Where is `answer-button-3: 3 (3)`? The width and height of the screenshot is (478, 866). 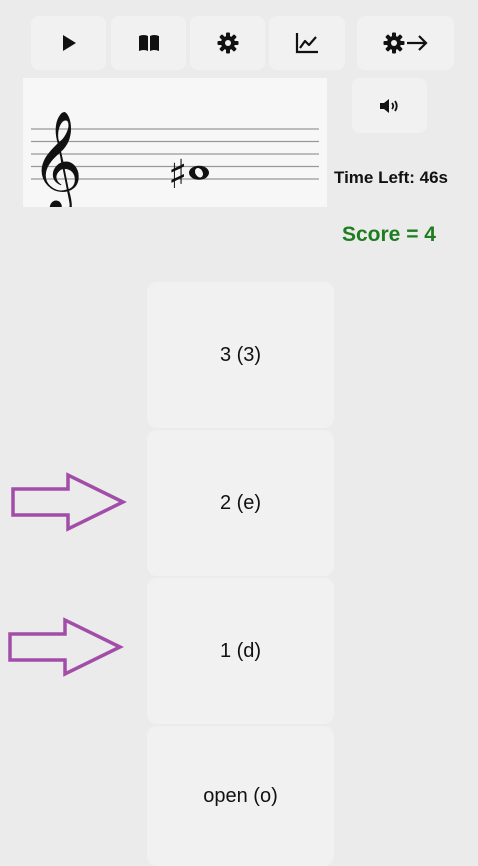 answer-button-3: 3 (3) is located at coordinates (240, 355).